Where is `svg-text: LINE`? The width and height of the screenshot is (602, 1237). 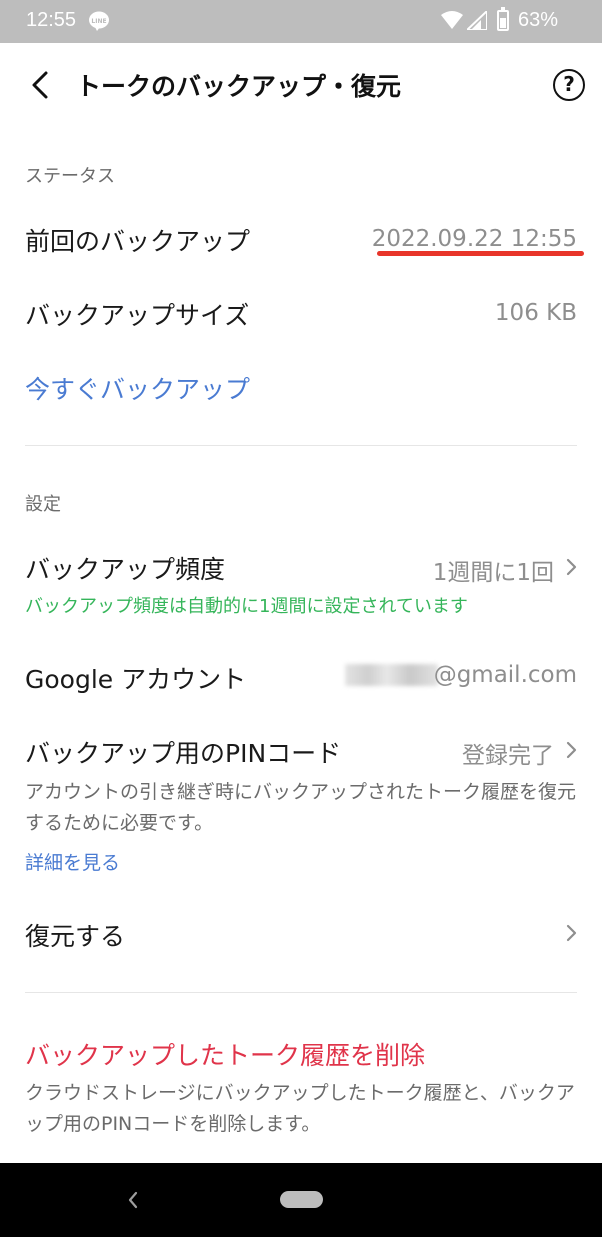
svg-text: LINE is located at coordinates (98, 21).